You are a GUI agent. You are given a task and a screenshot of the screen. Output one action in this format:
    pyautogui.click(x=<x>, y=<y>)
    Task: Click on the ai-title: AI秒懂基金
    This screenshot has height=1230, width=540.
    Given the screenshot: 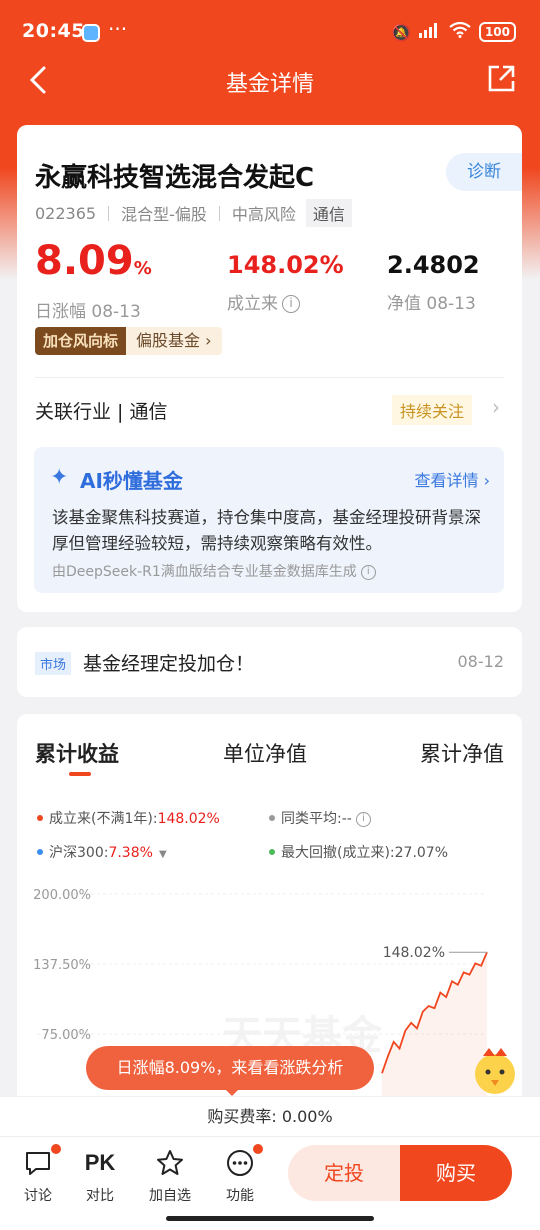 What is the action you would take?
    pyautogui.click(x=131, y=481)
    